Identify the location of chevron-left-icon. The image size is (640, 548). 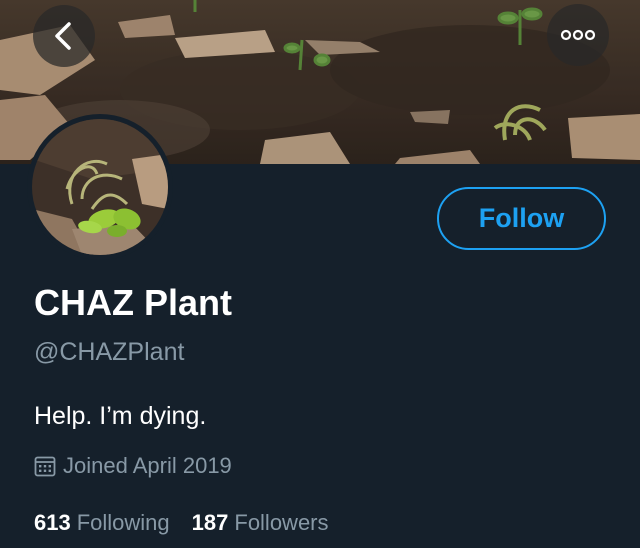
(63, 36).